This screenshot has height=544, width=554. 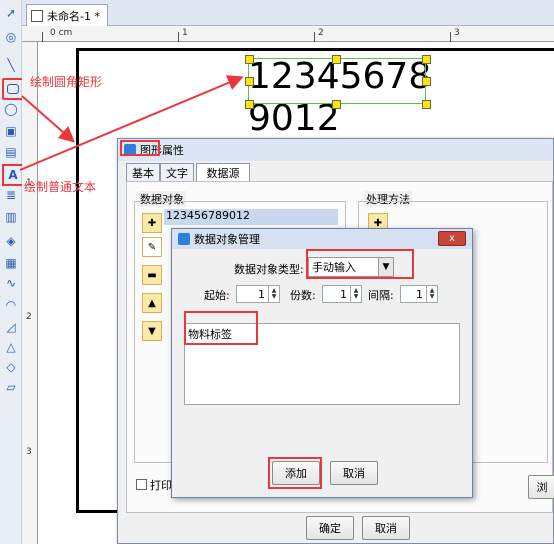 I want to click on window-icon, so click(x=184, y=239).